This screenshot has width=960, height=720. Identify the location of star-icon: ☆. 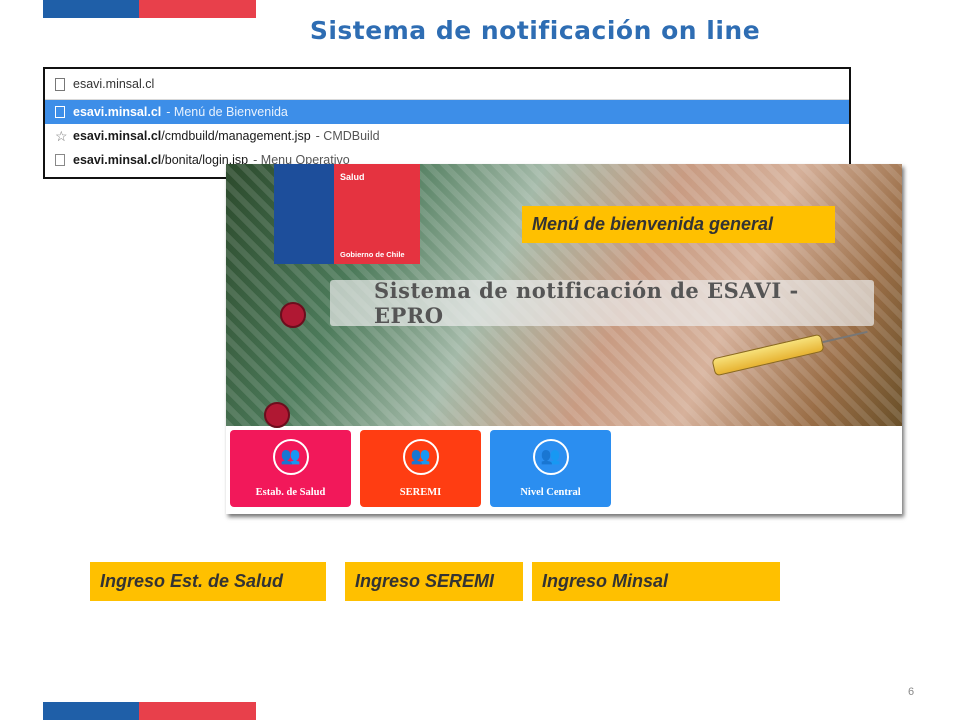
(61, 136).